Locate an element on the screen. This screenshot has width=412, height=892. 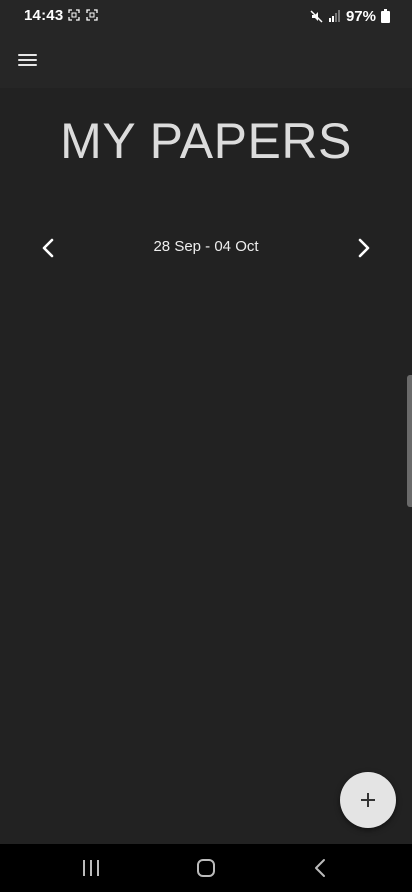
system-nav-bar is located at coordinates (206, 868).